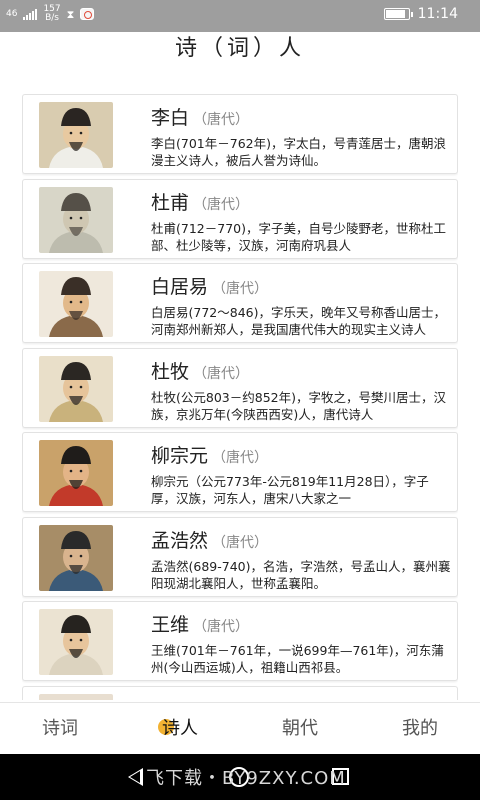 Image resolution: width=480 pixels, height=800 pixels. Describe the element at coordinates (70, 14) in the screenshot. I see `hourglass-icon: ⧗` at that location.